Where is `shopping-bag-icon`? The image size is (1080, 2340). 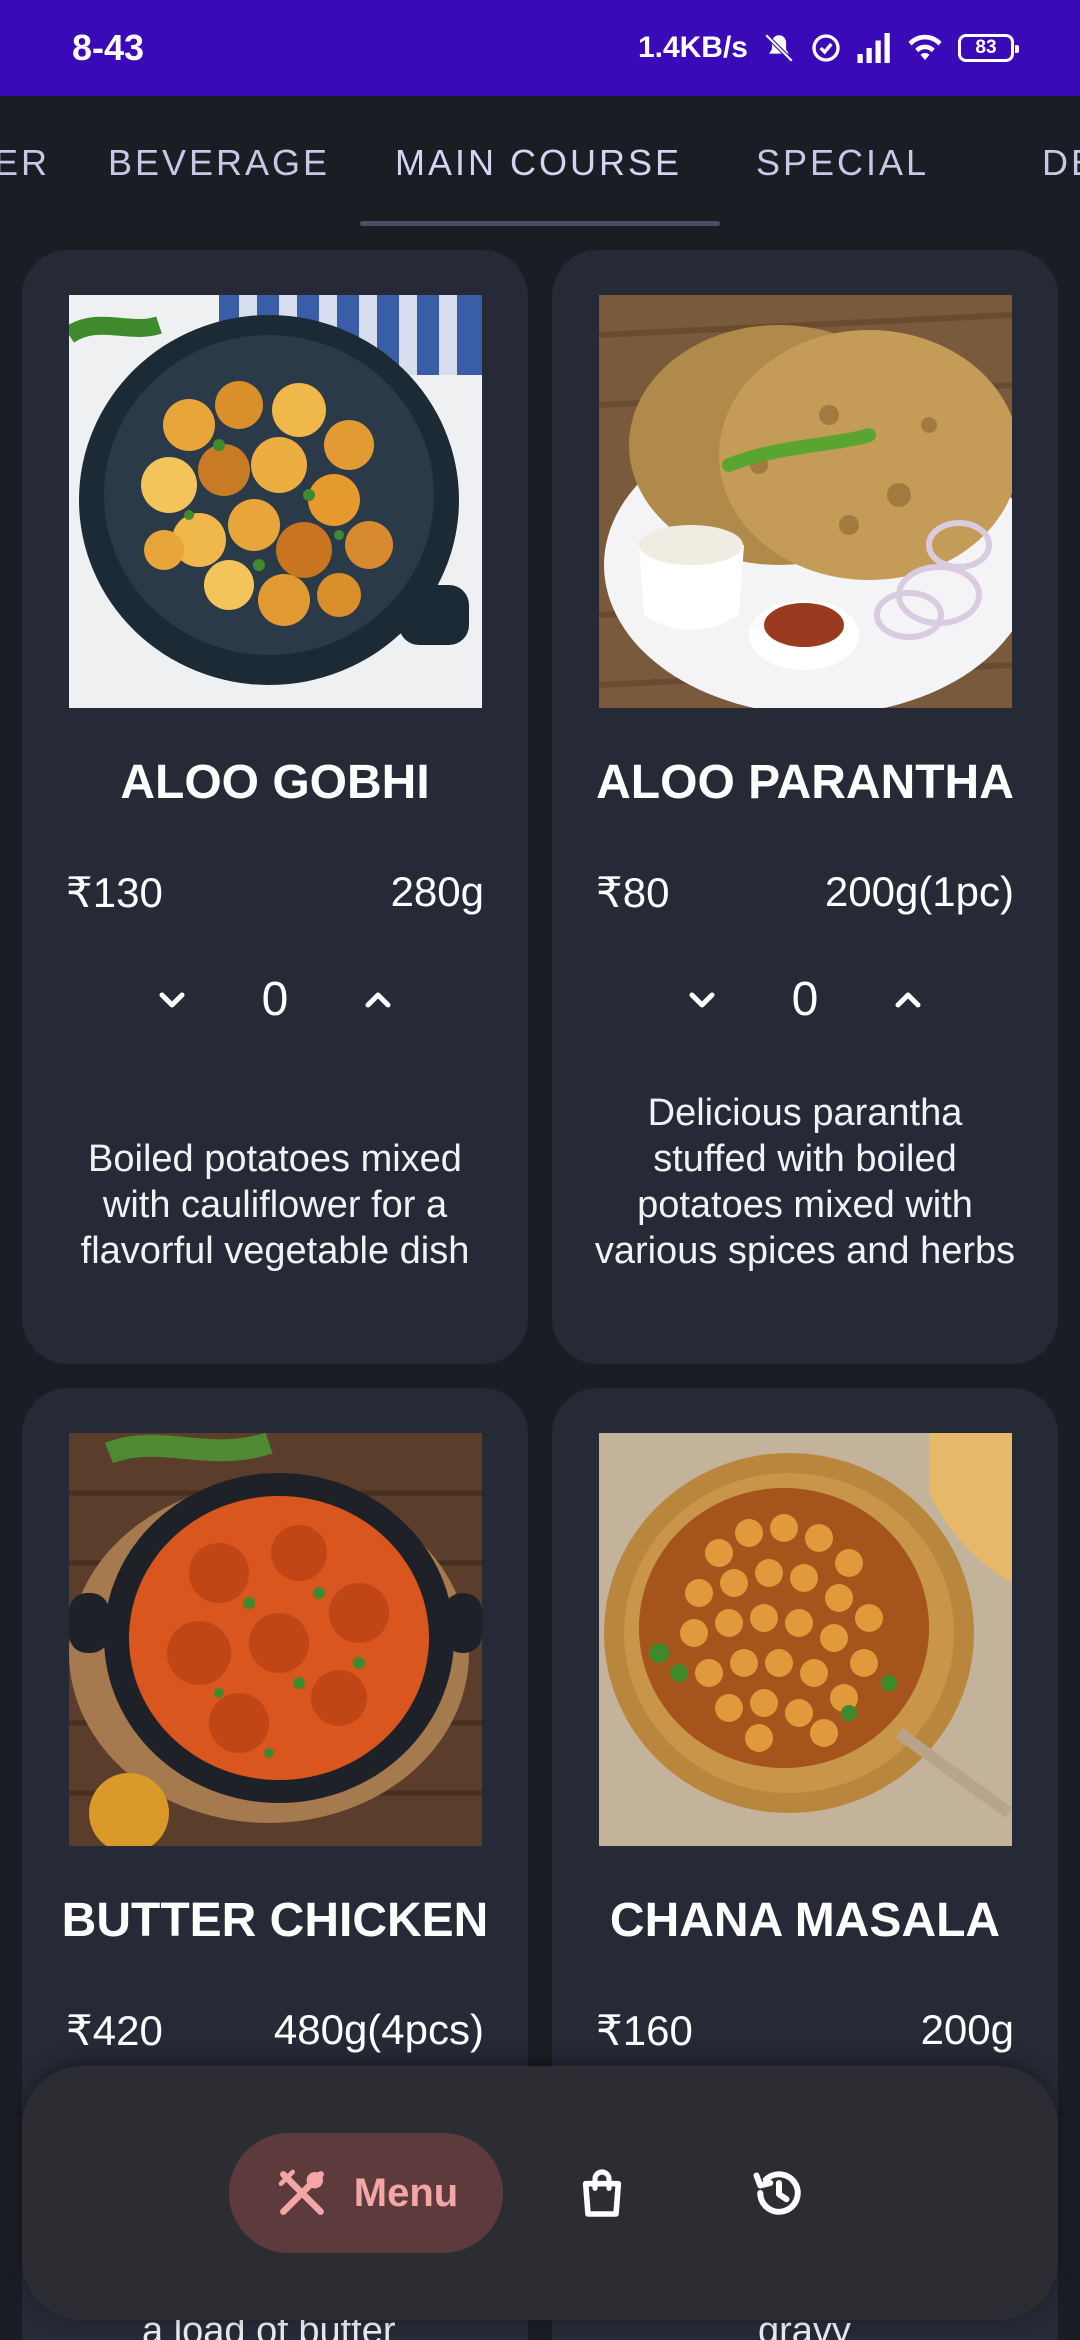 shopping-bag-icon is located at coordinates (602, 2193).